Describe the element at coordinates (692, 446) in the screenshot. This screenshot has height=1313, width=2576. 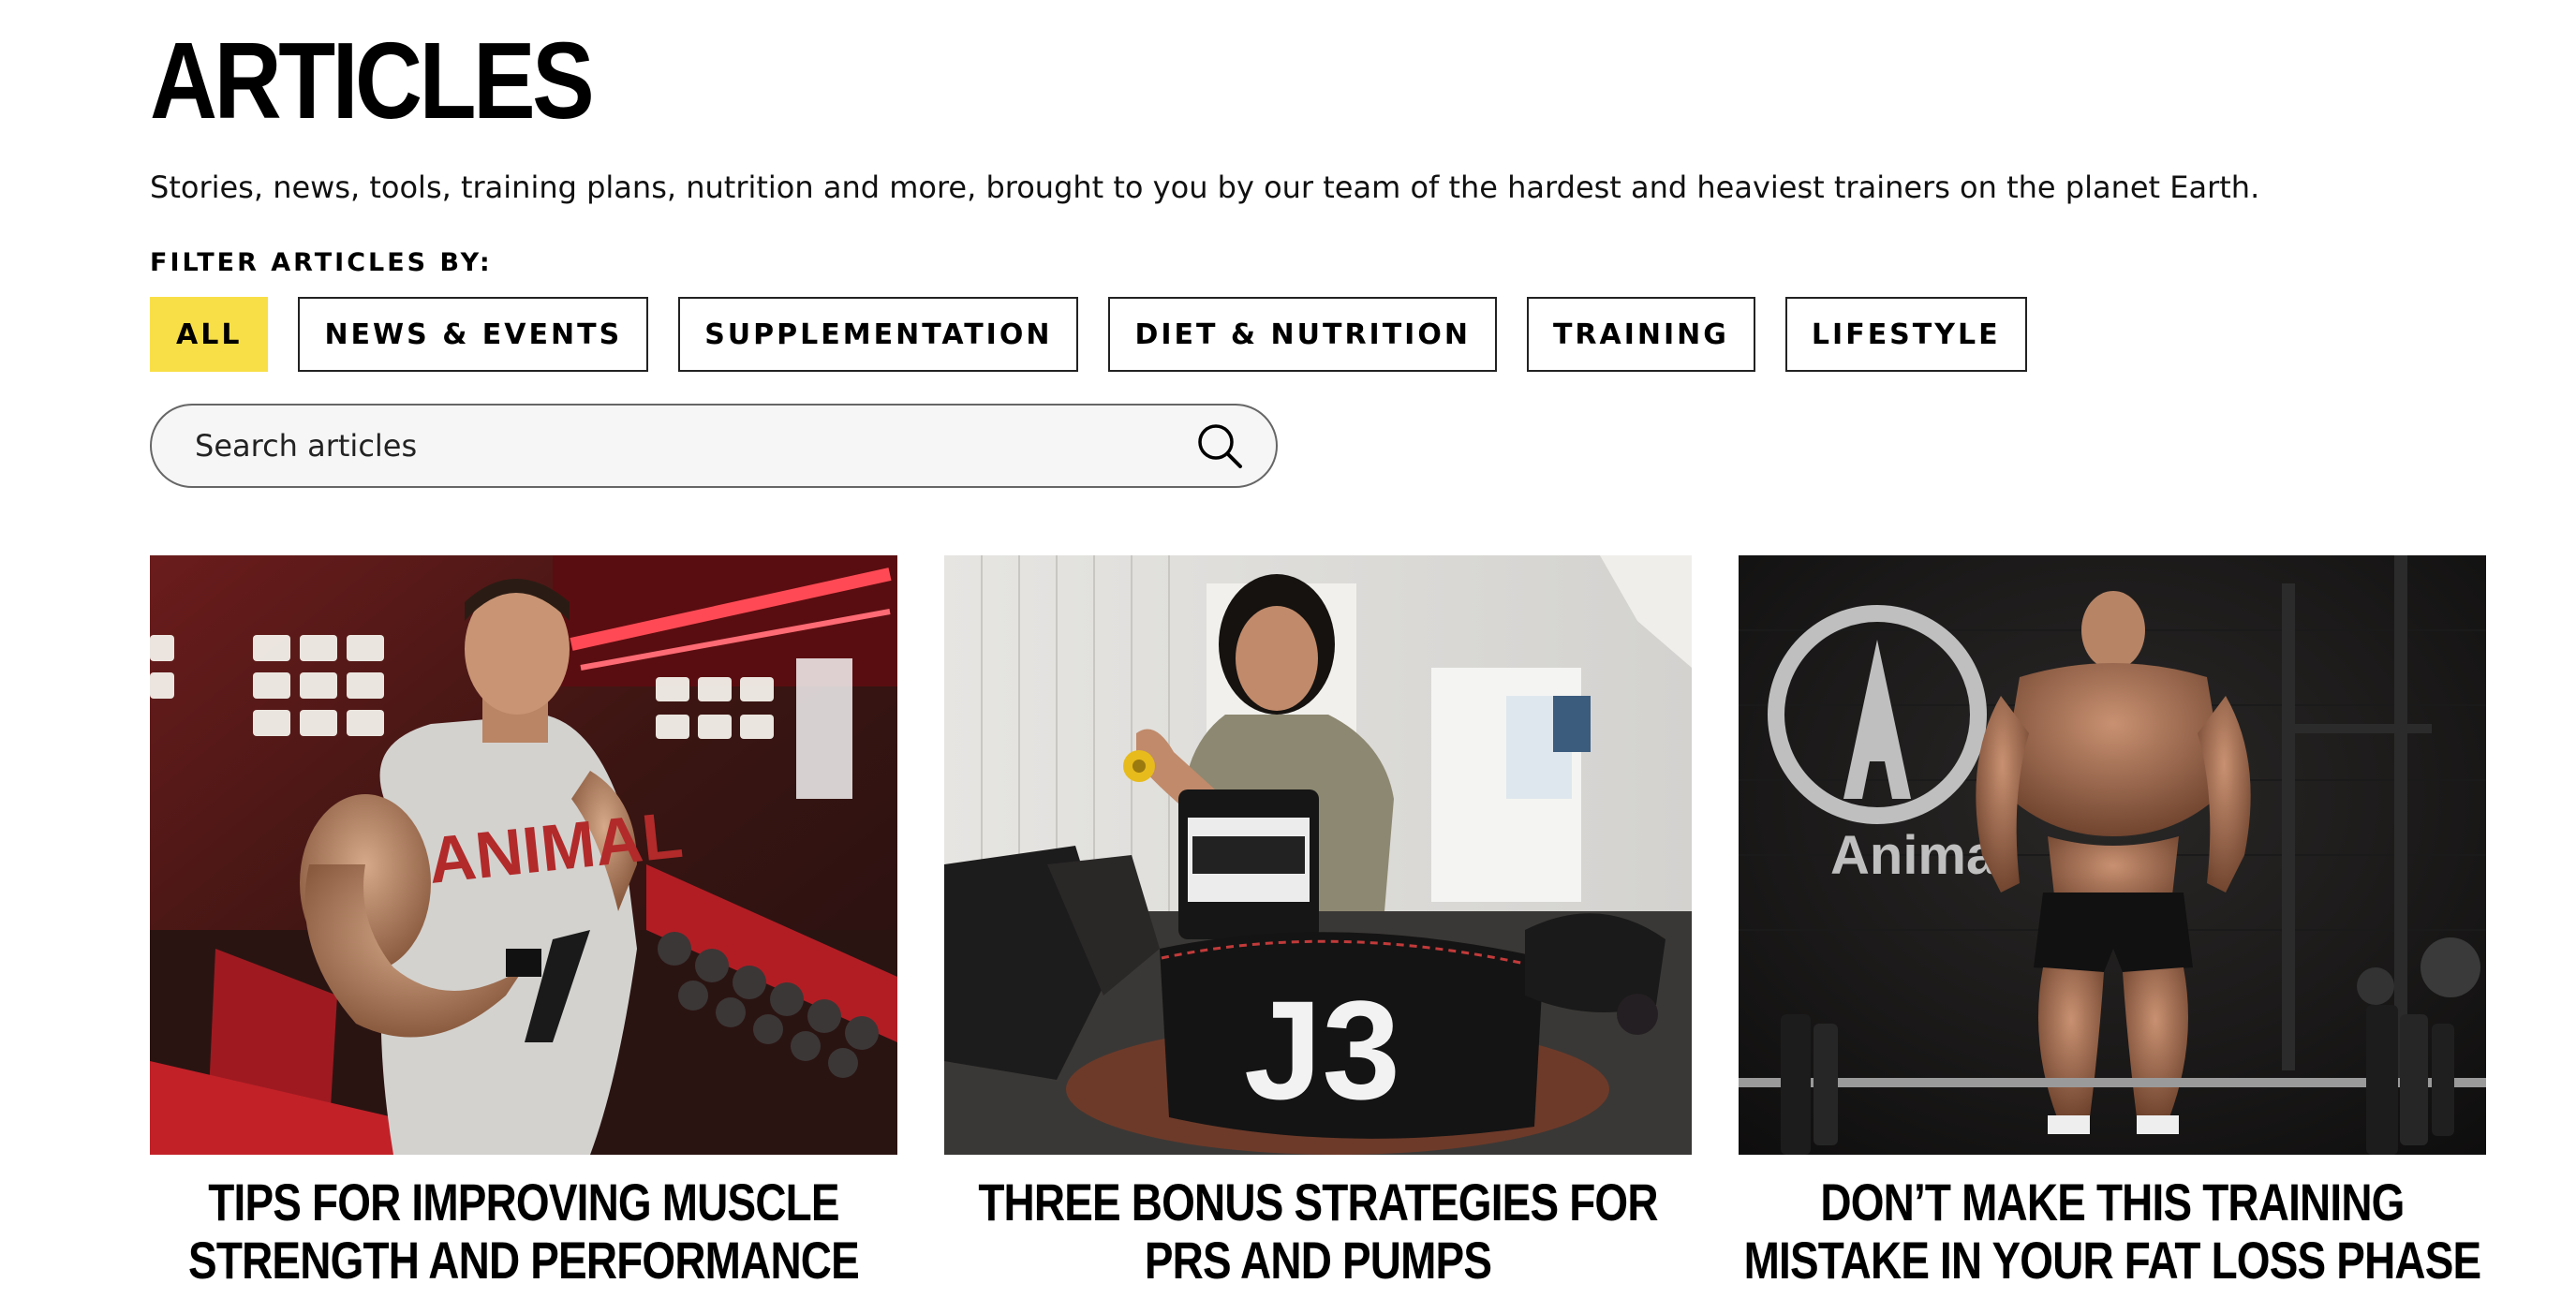
I see `search-input` at that location.